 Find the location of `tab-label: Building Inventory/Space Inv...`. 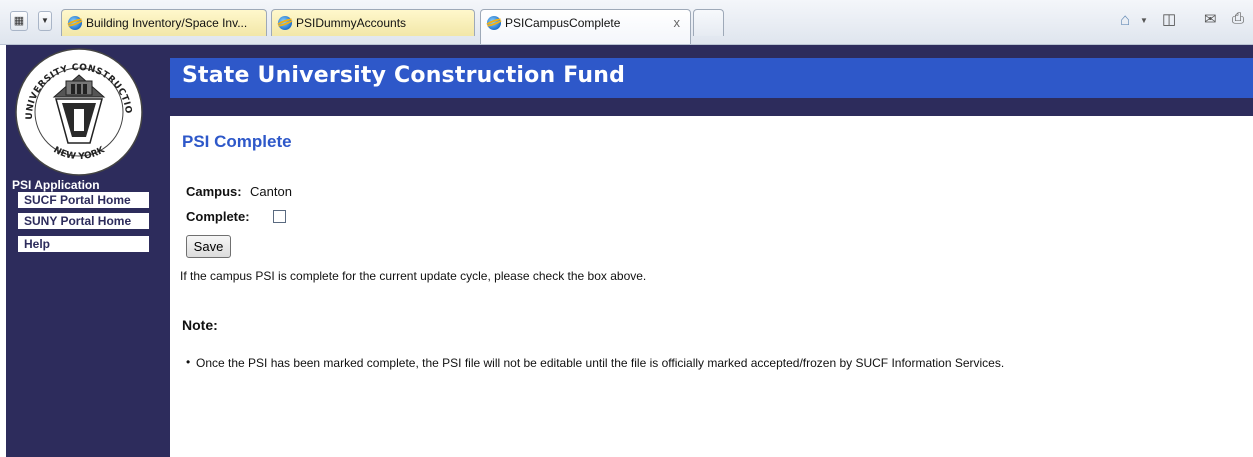

tab-label: Building Inventory/Space Inv... is located at coordinates (167, 23).